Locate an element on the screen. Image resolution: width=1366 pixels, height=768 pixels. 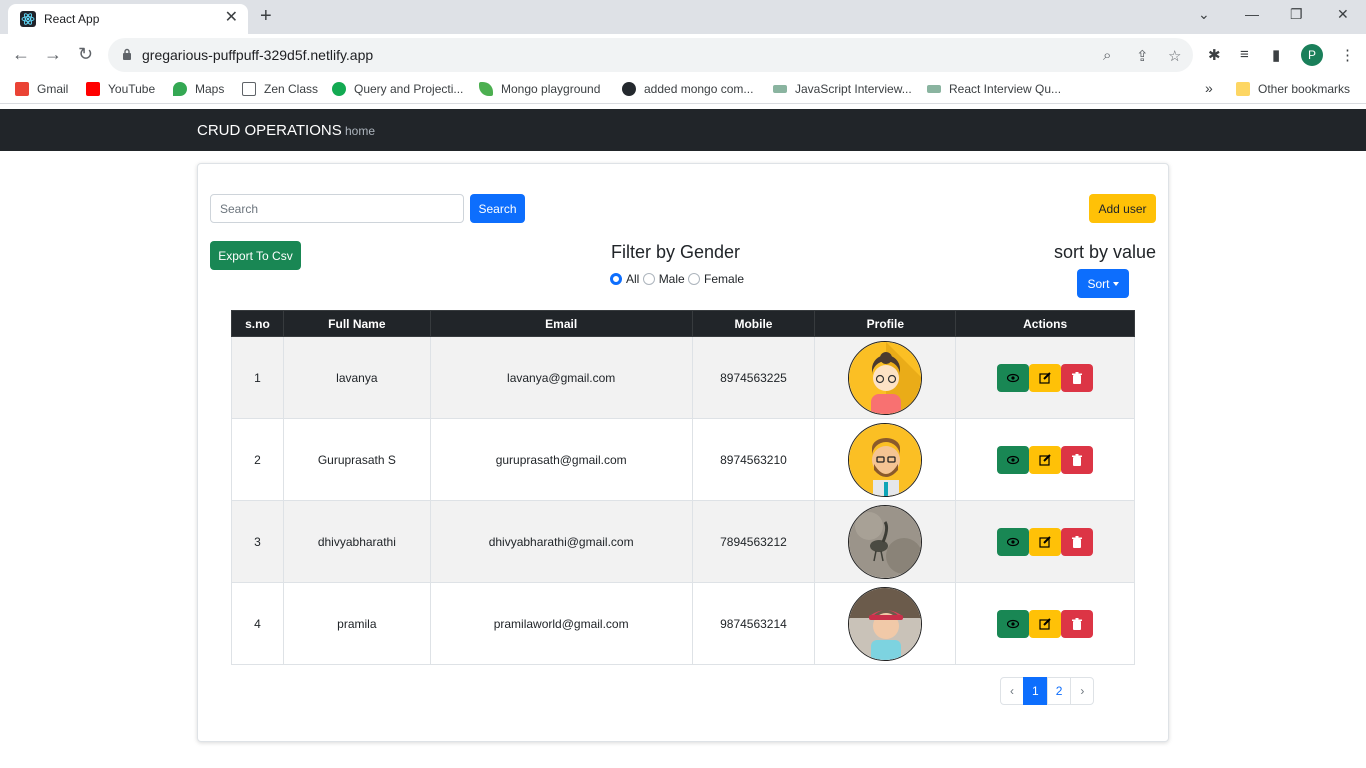
search-input is located at coordinates (337, 208).